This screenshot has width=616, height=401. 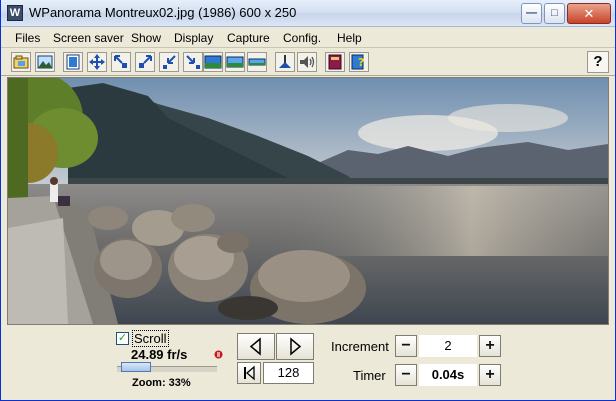 I want to click on menu-files: Files, so click(x=27, y=38).